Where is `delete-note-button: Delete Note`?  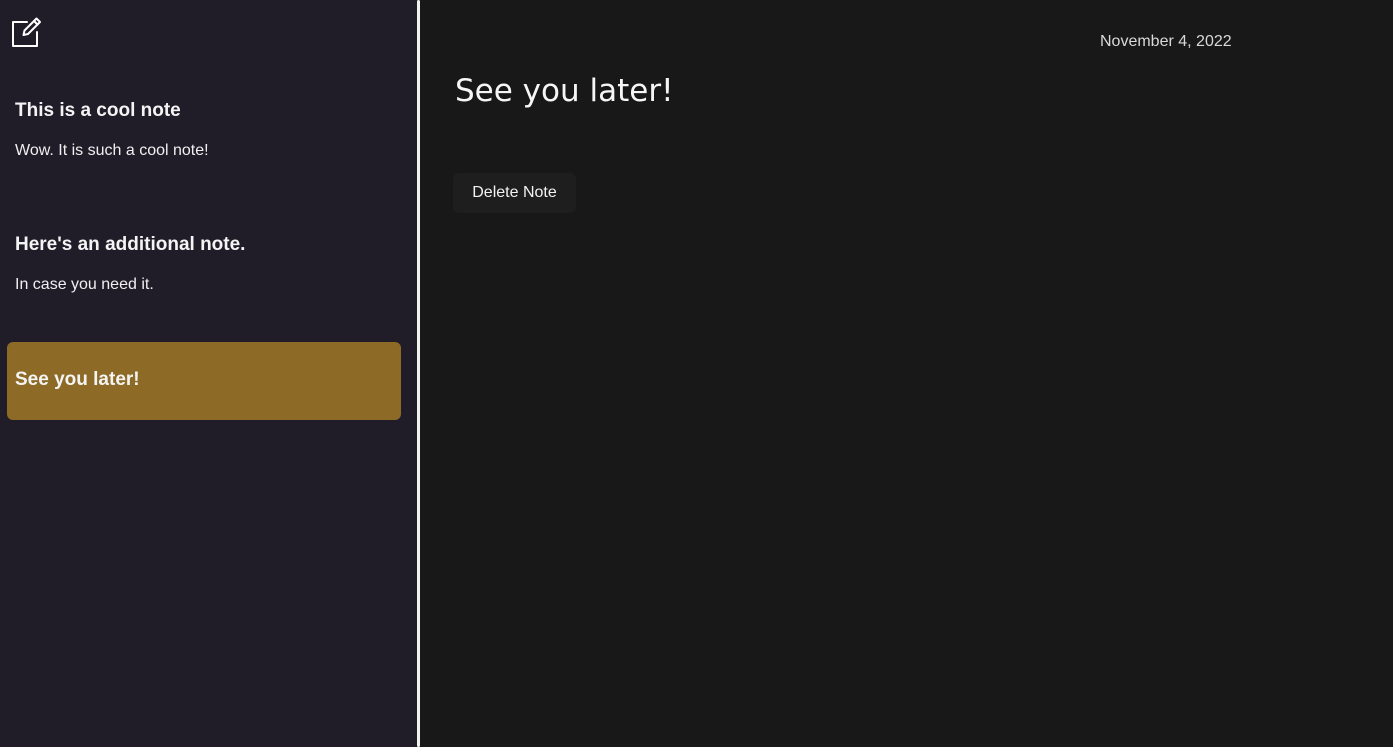 delete-note-button: Delete Note is located at coordinates (514, 193).